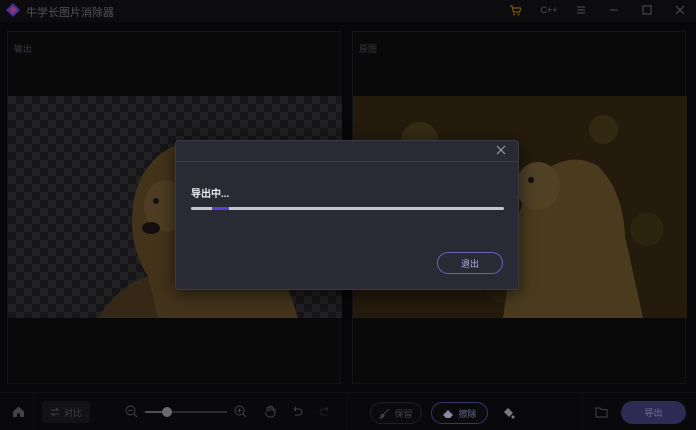 Image resolution: width=696 pixels, height=430 pixels. What do you see at coordinates (347, 151) in the screenshot?
I see `dialog-header` at bounding box center [347, 151].